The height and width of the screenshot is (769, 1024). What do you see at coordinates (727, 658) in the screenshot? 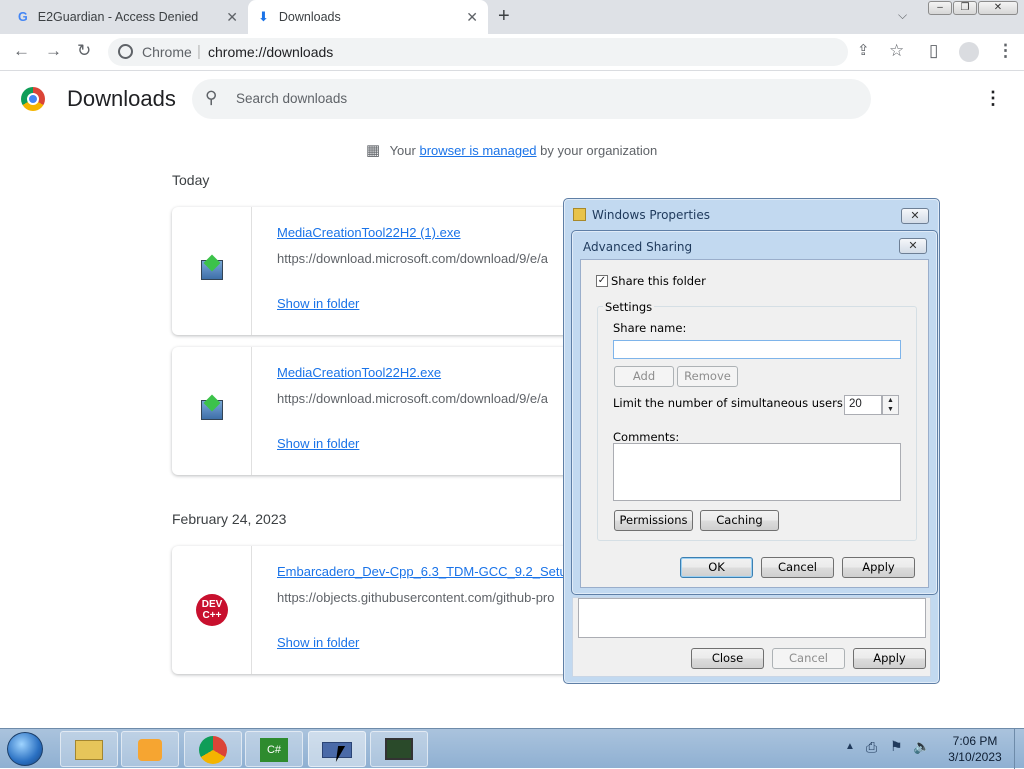
I see `close-button: Close` at bounding box center [727, 658].